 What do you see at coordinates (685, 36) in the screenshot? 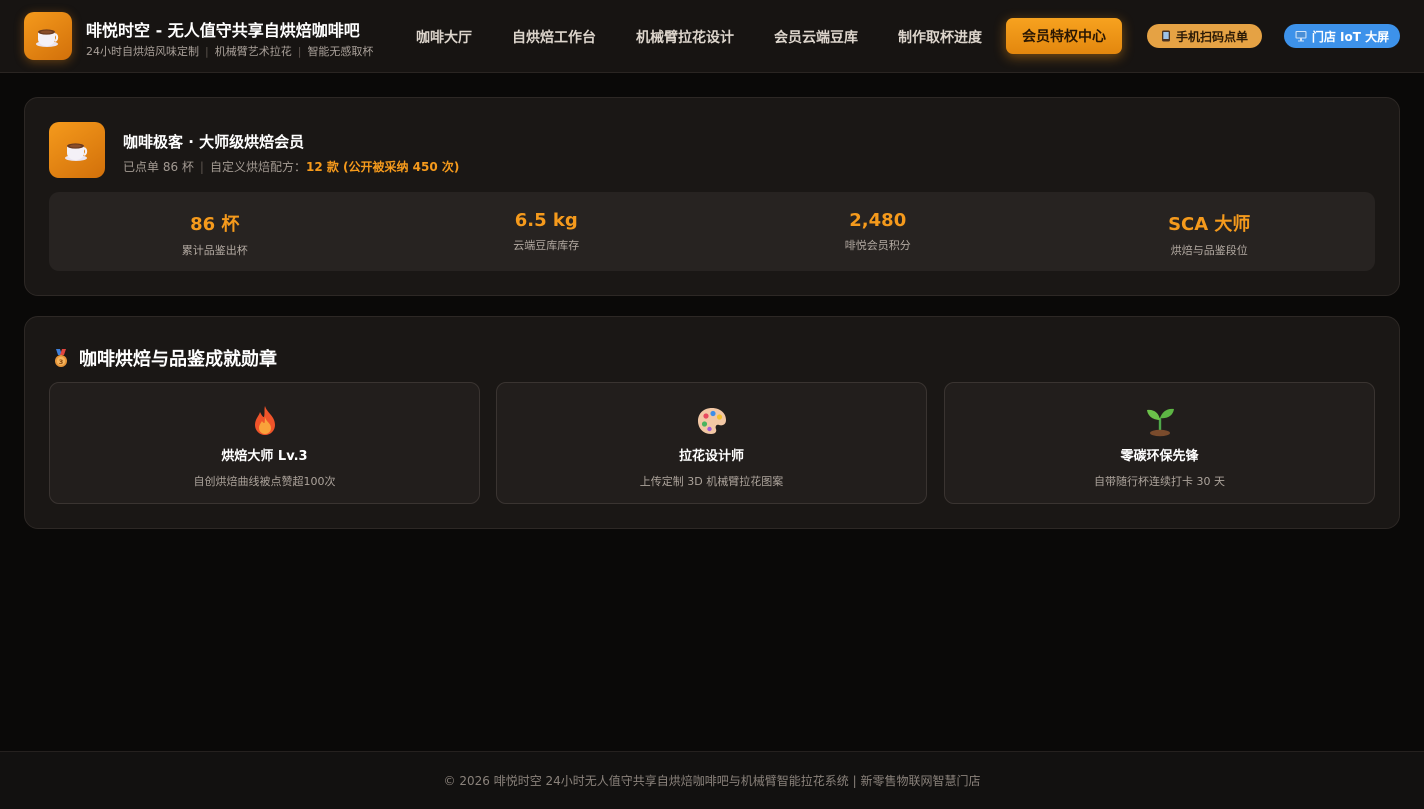
I see `nav-latte-art-design: 机械臂拉花设计` at bounding box center [685, 36].